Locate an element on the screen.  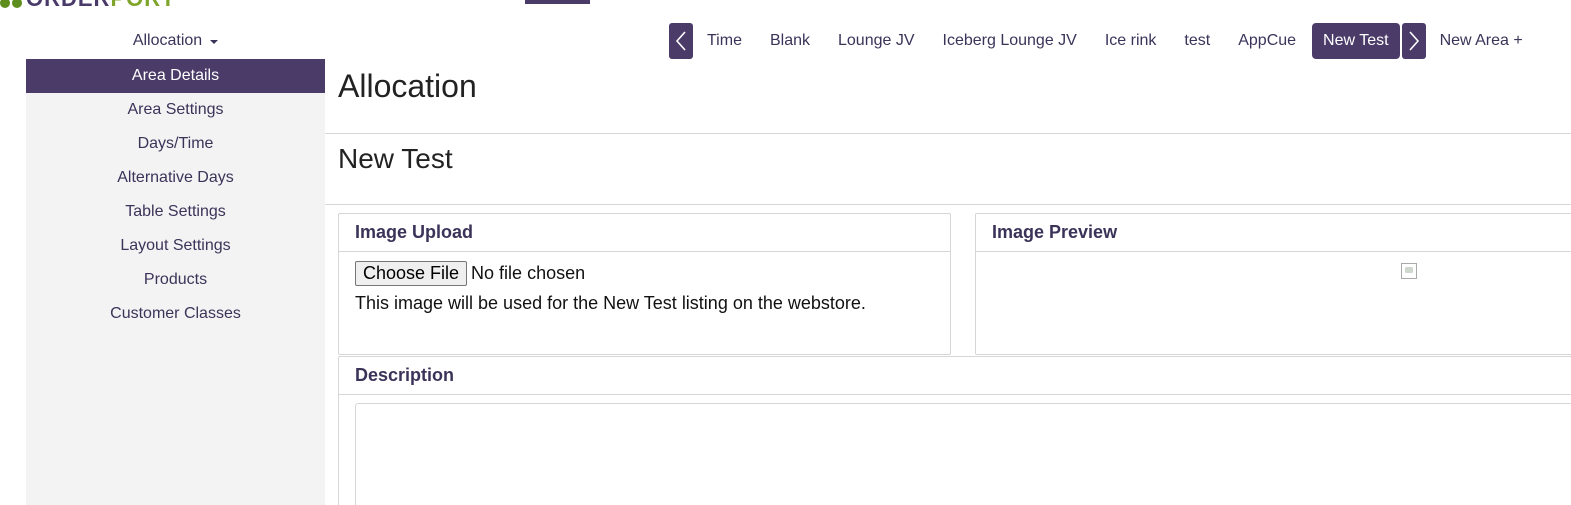
new-area-button: New Area + is located at coordinates (1481, 41).